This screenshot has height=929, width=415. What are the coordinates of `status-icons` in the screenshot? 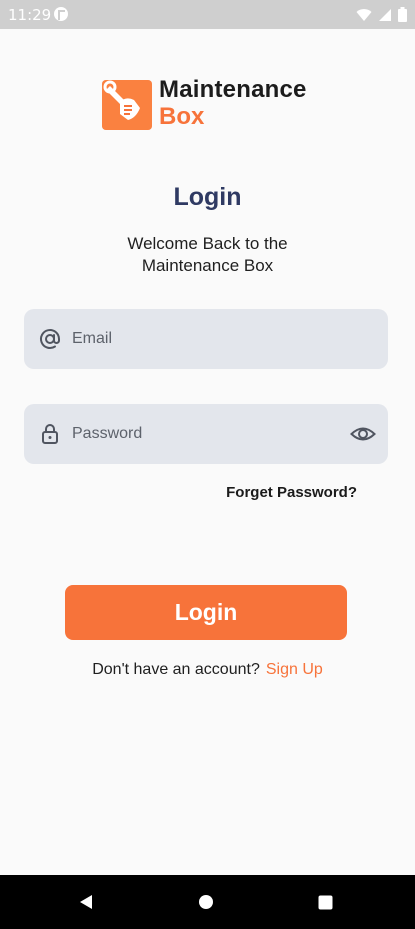 It's located at (381, 14).